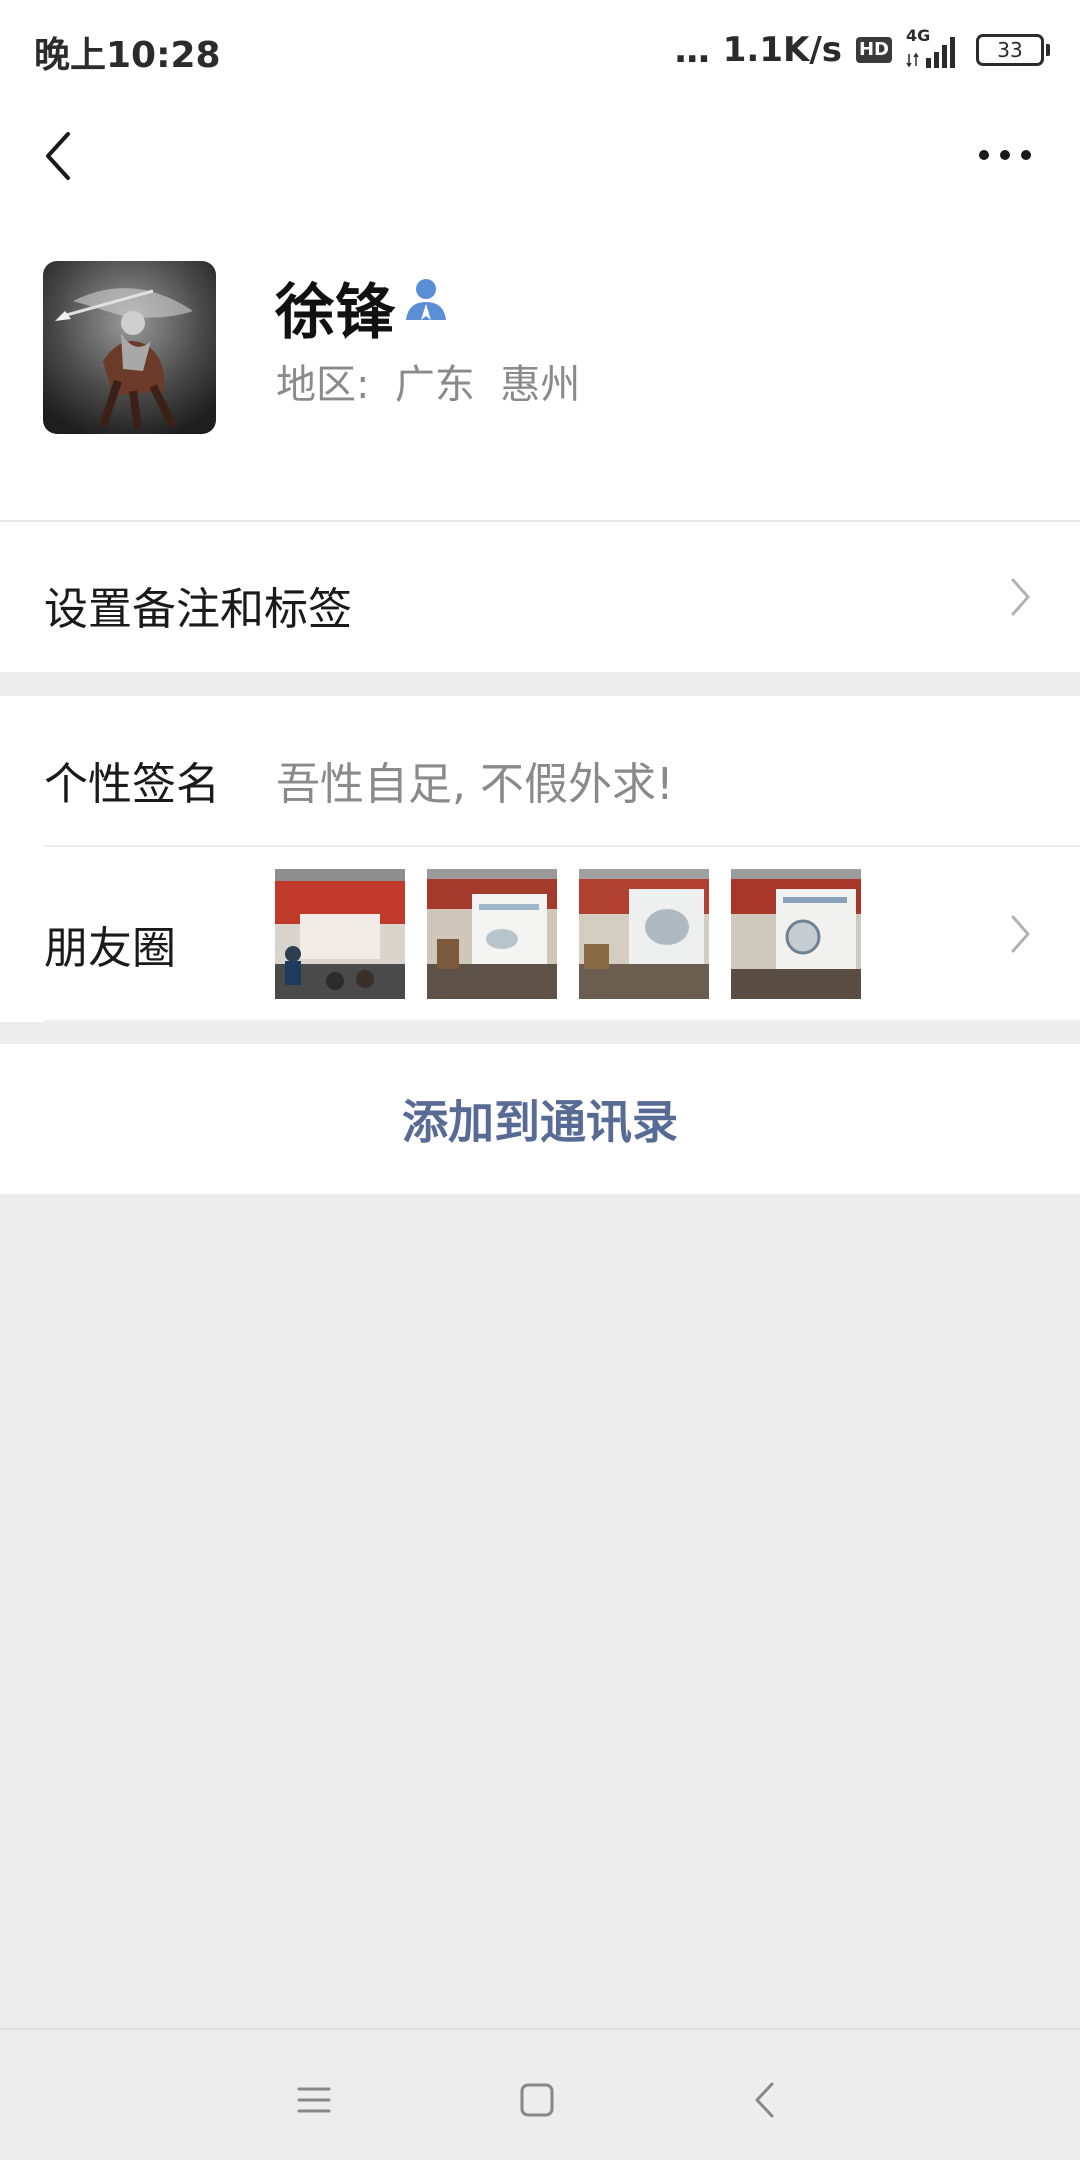 This screenshot has width=1080, height=2160. What do you see at coordinates (1010, 50) in the screenshot?
I see `battery-level: 33` at bounding box center [1010, 50].